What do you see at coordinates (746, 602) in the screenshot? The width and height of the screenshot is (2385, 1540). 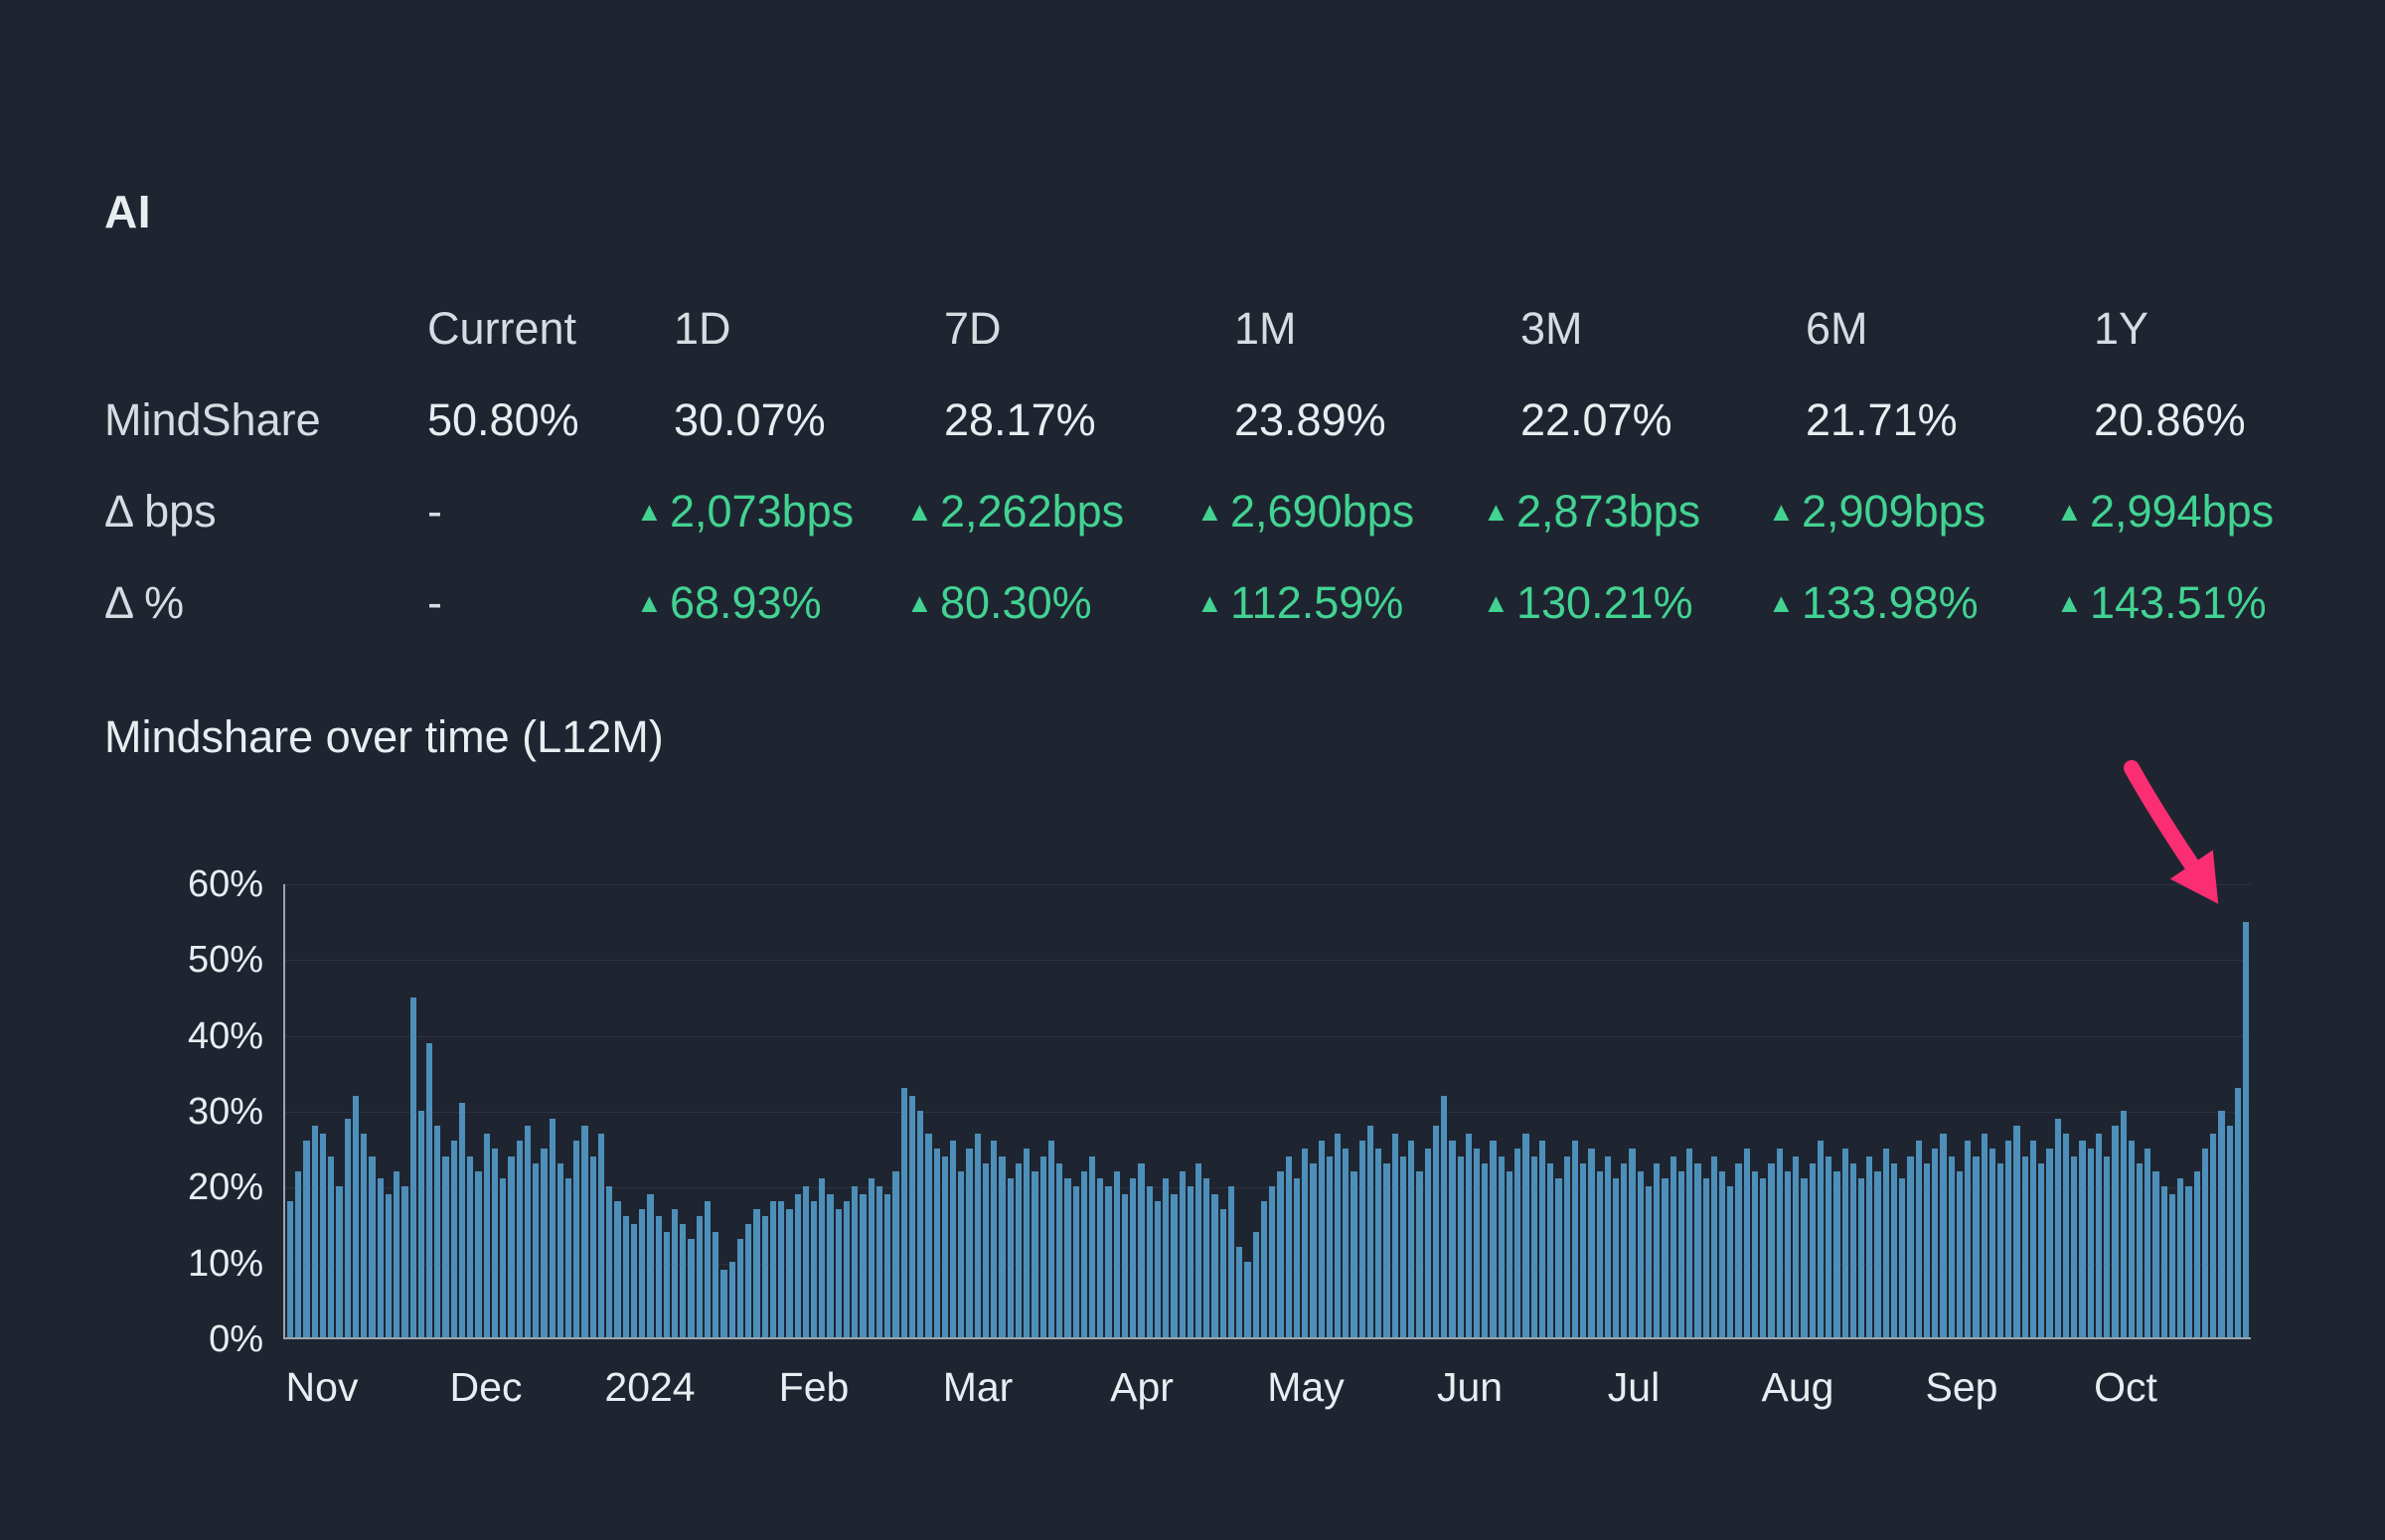 I see `delta-pct-1d-value: 68.93%` at bounding box center [746, 602].